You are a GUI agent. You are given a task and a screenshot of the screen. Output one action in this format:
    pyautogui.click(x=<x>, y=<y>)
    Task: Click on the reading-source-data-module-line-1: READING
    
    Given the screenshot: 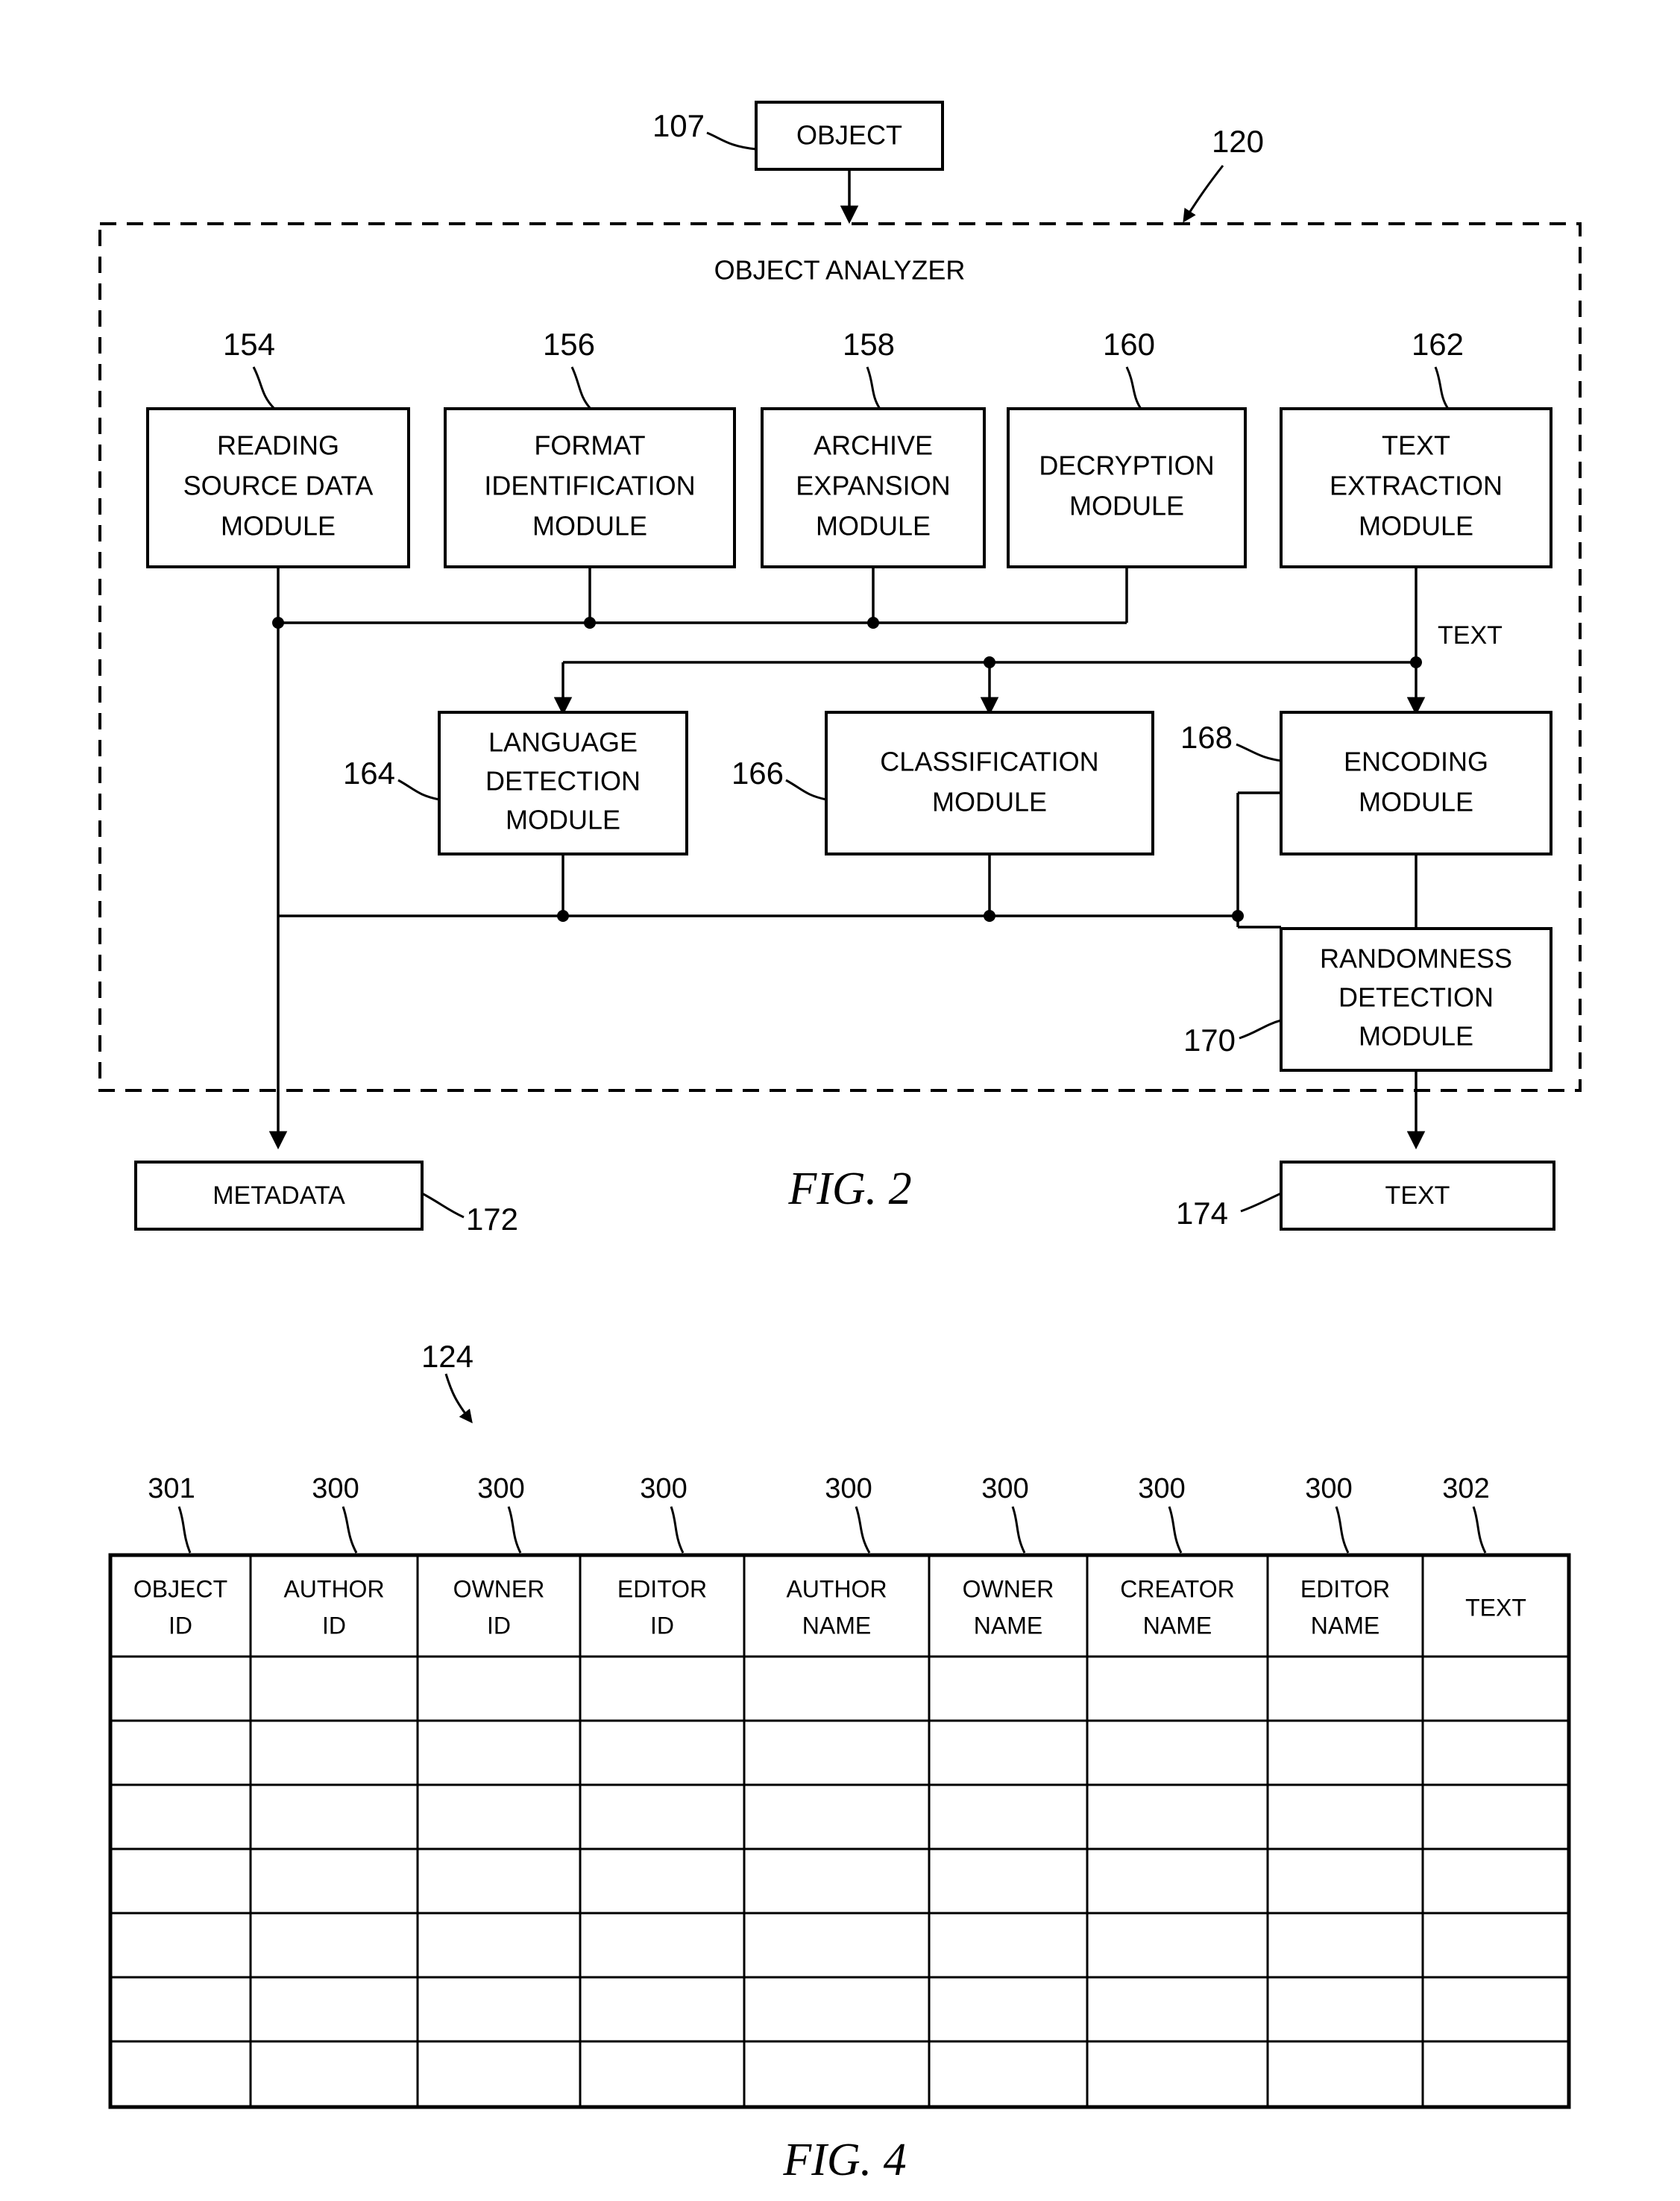 What is the action you would take?
    pyautogui.click(x=278, y=445)
    